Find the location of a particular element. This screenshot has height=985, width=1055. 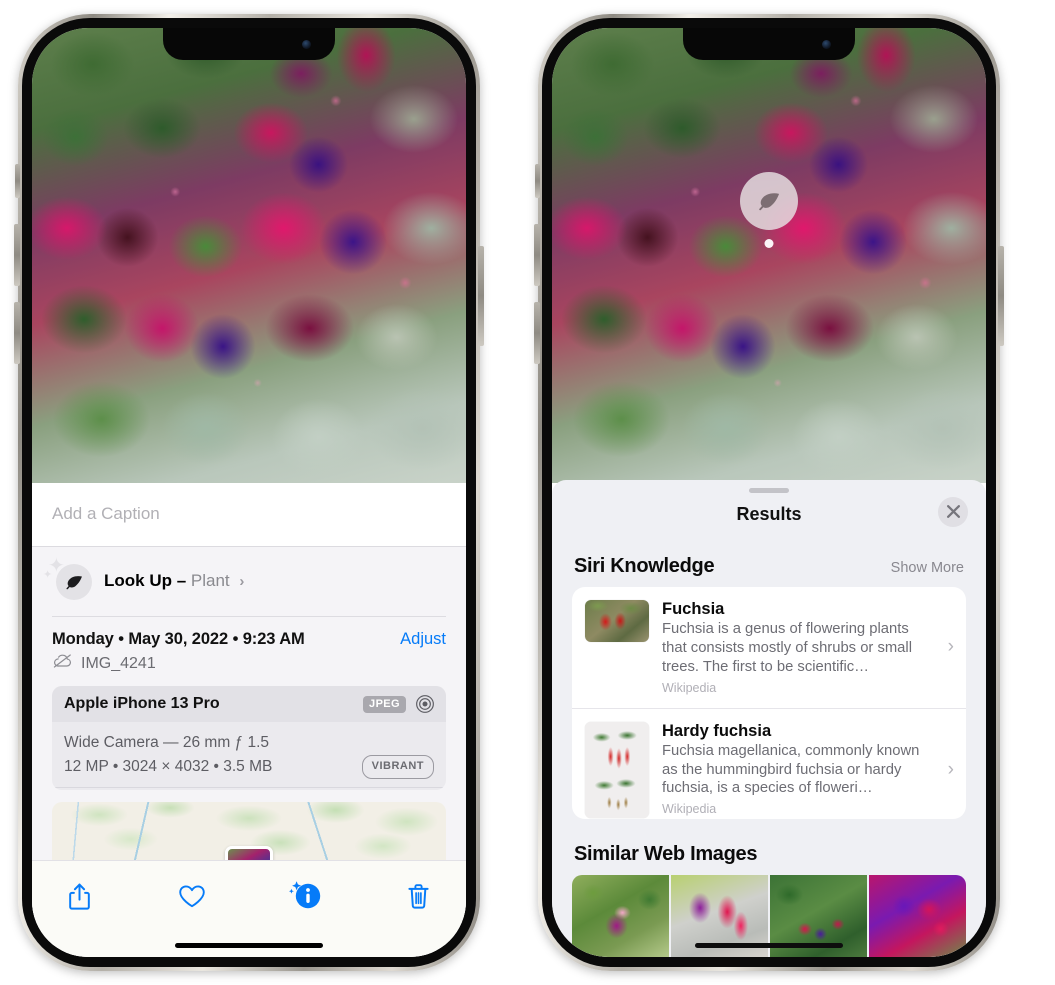

format-badge: JPEG is located at coordinates (384, 704).